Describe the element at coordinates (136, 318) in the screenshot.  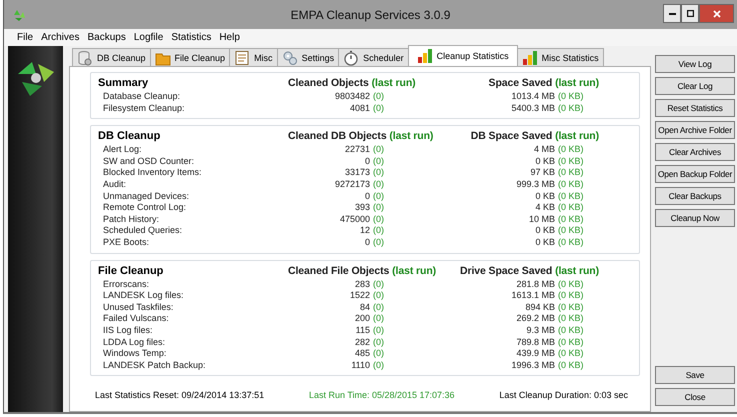
I see `row-label: Failed Vulscans:` at that location.